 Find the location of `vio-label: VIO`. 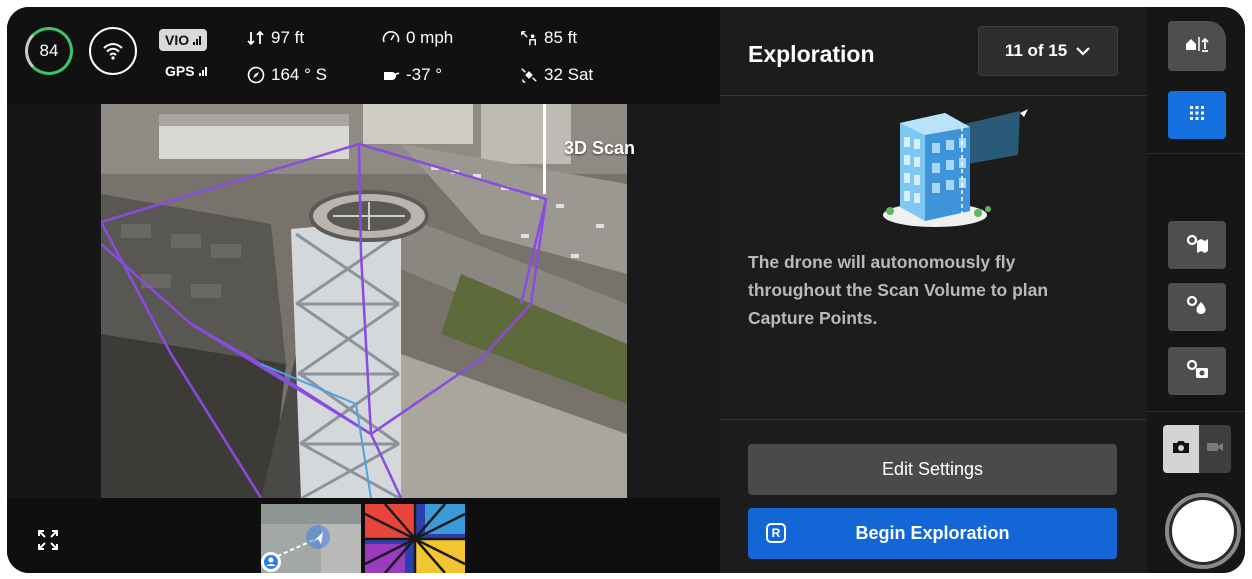

vio-label: VIO is located at coordinates (177, 40).